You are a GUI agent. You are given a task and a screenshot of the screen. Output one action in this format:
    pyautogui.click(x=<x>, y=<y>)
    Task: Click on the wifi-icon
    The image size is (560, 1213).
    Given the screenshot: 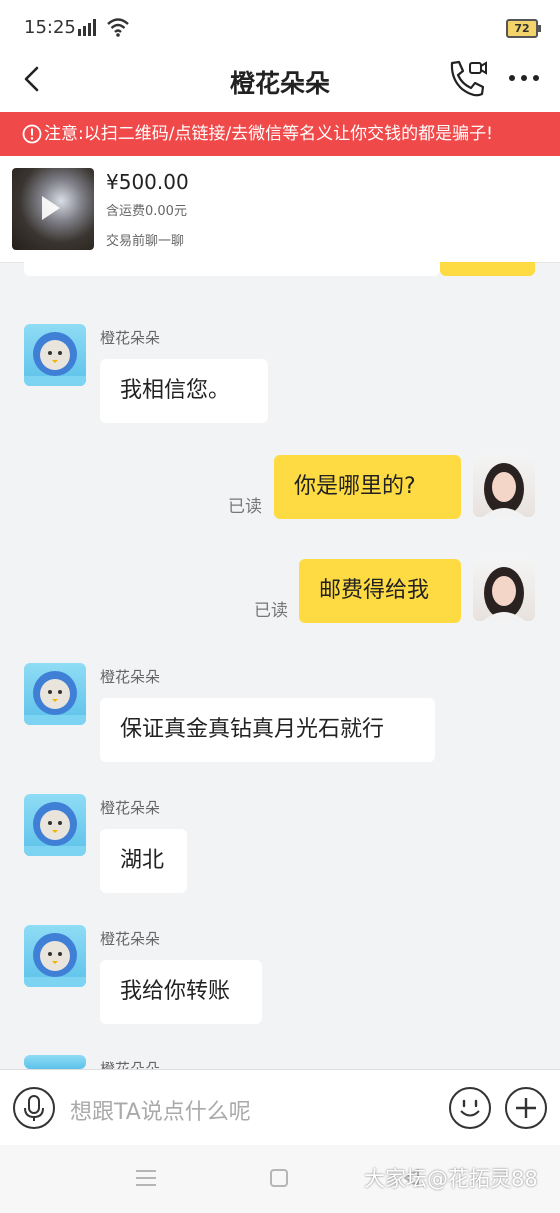 What is the action you would take?
    pyautogui.click(x=118, y=27)
    